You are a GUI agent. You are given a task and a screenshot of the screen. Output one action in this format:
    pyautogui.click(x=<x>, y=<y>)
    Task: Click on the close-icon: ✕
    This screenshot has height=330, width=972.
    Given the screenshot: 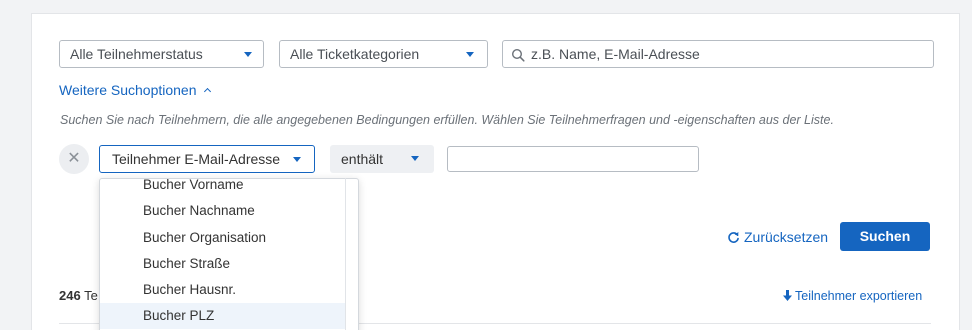 What is the action you would take?
    pyautogui.click(x=74, y=158)
    